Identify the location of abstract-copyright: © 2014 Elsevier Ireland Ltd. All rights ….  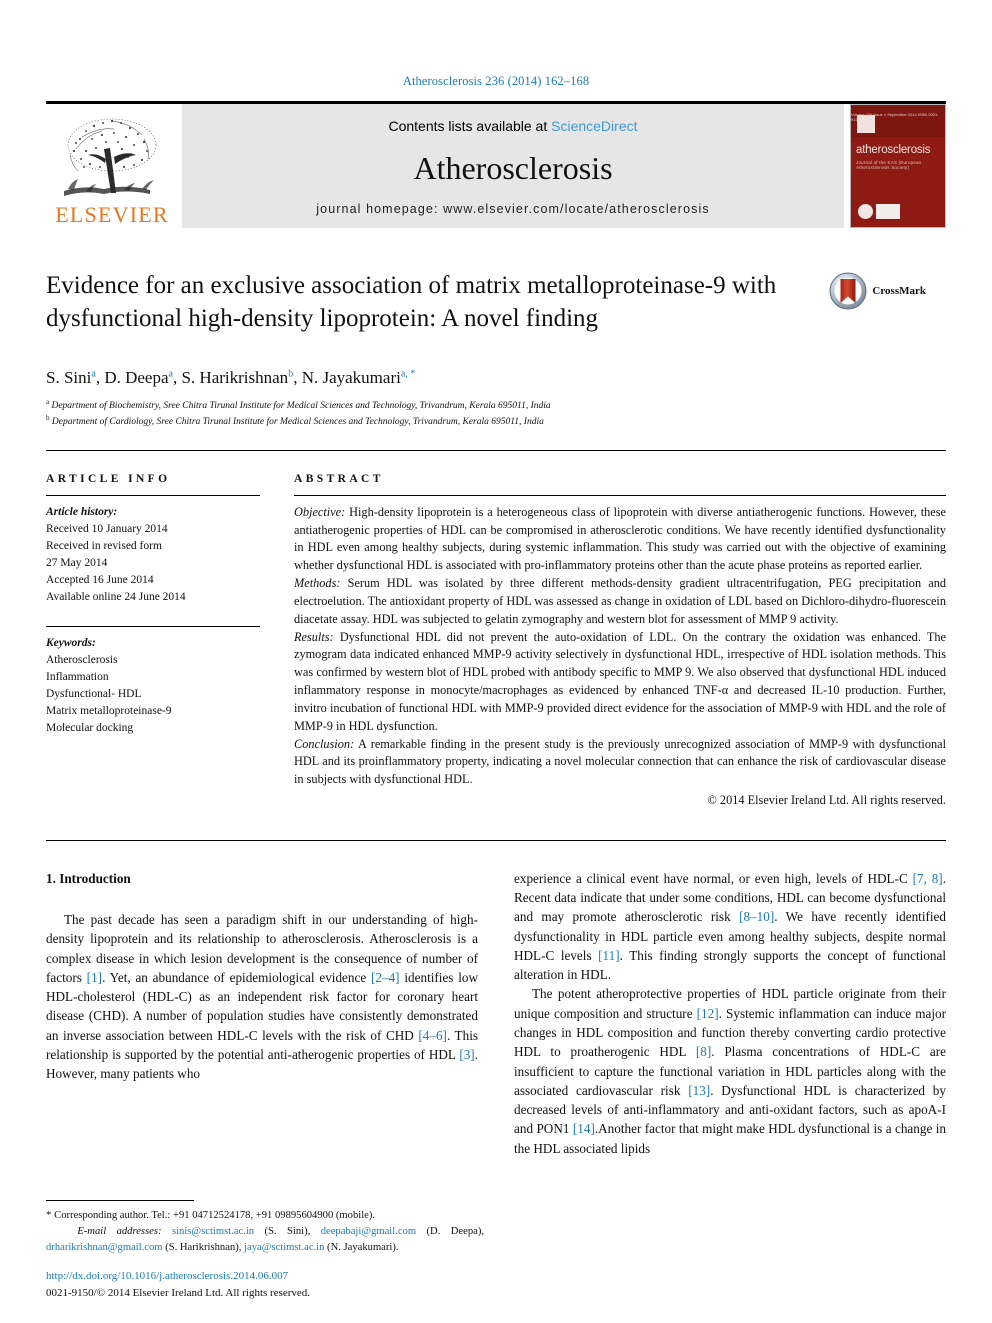
(826, 800).